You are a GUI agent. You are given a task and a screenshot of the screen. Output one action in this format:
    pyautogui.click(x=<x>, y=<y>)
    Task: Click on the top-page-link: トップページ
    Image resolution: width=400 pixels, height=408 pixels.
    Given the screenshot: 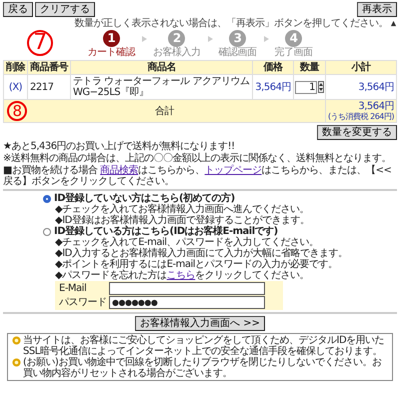 What is the action you would take?
    pyautogui.click(x=233, y=170)
    